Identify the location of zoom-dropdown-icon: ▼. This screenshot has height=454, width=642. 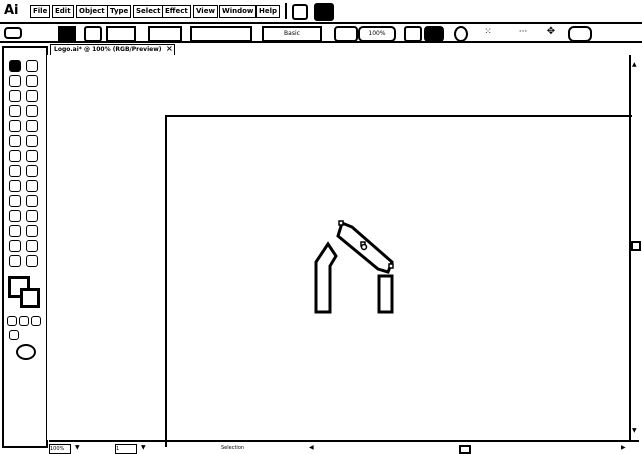
(77, 447).